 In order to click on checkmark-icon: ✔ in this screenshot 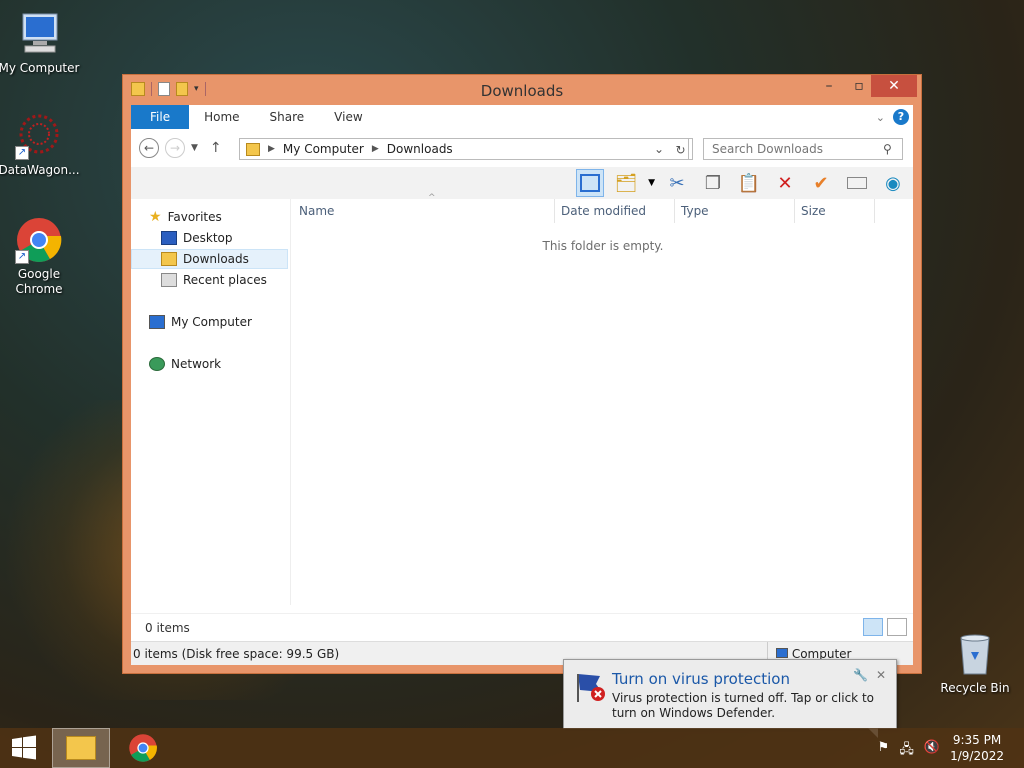, I will do `click(821, 183)`.